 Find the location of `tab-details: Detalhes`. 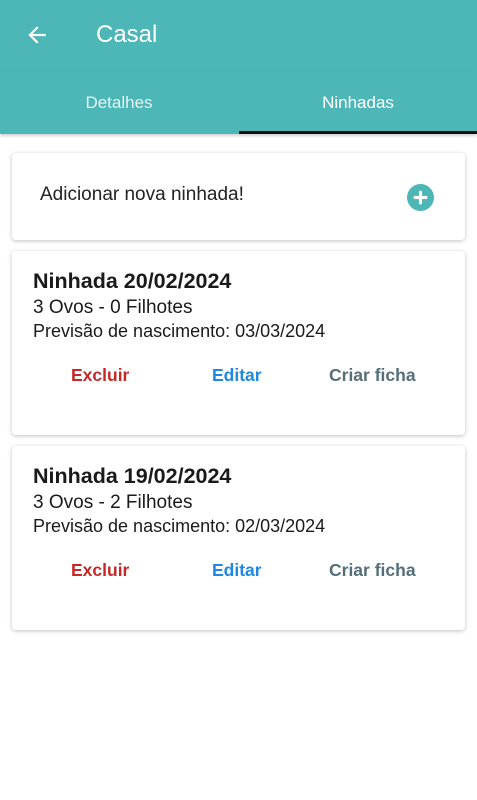

tab-details: Detalhes is located at coordinates (119, 102).